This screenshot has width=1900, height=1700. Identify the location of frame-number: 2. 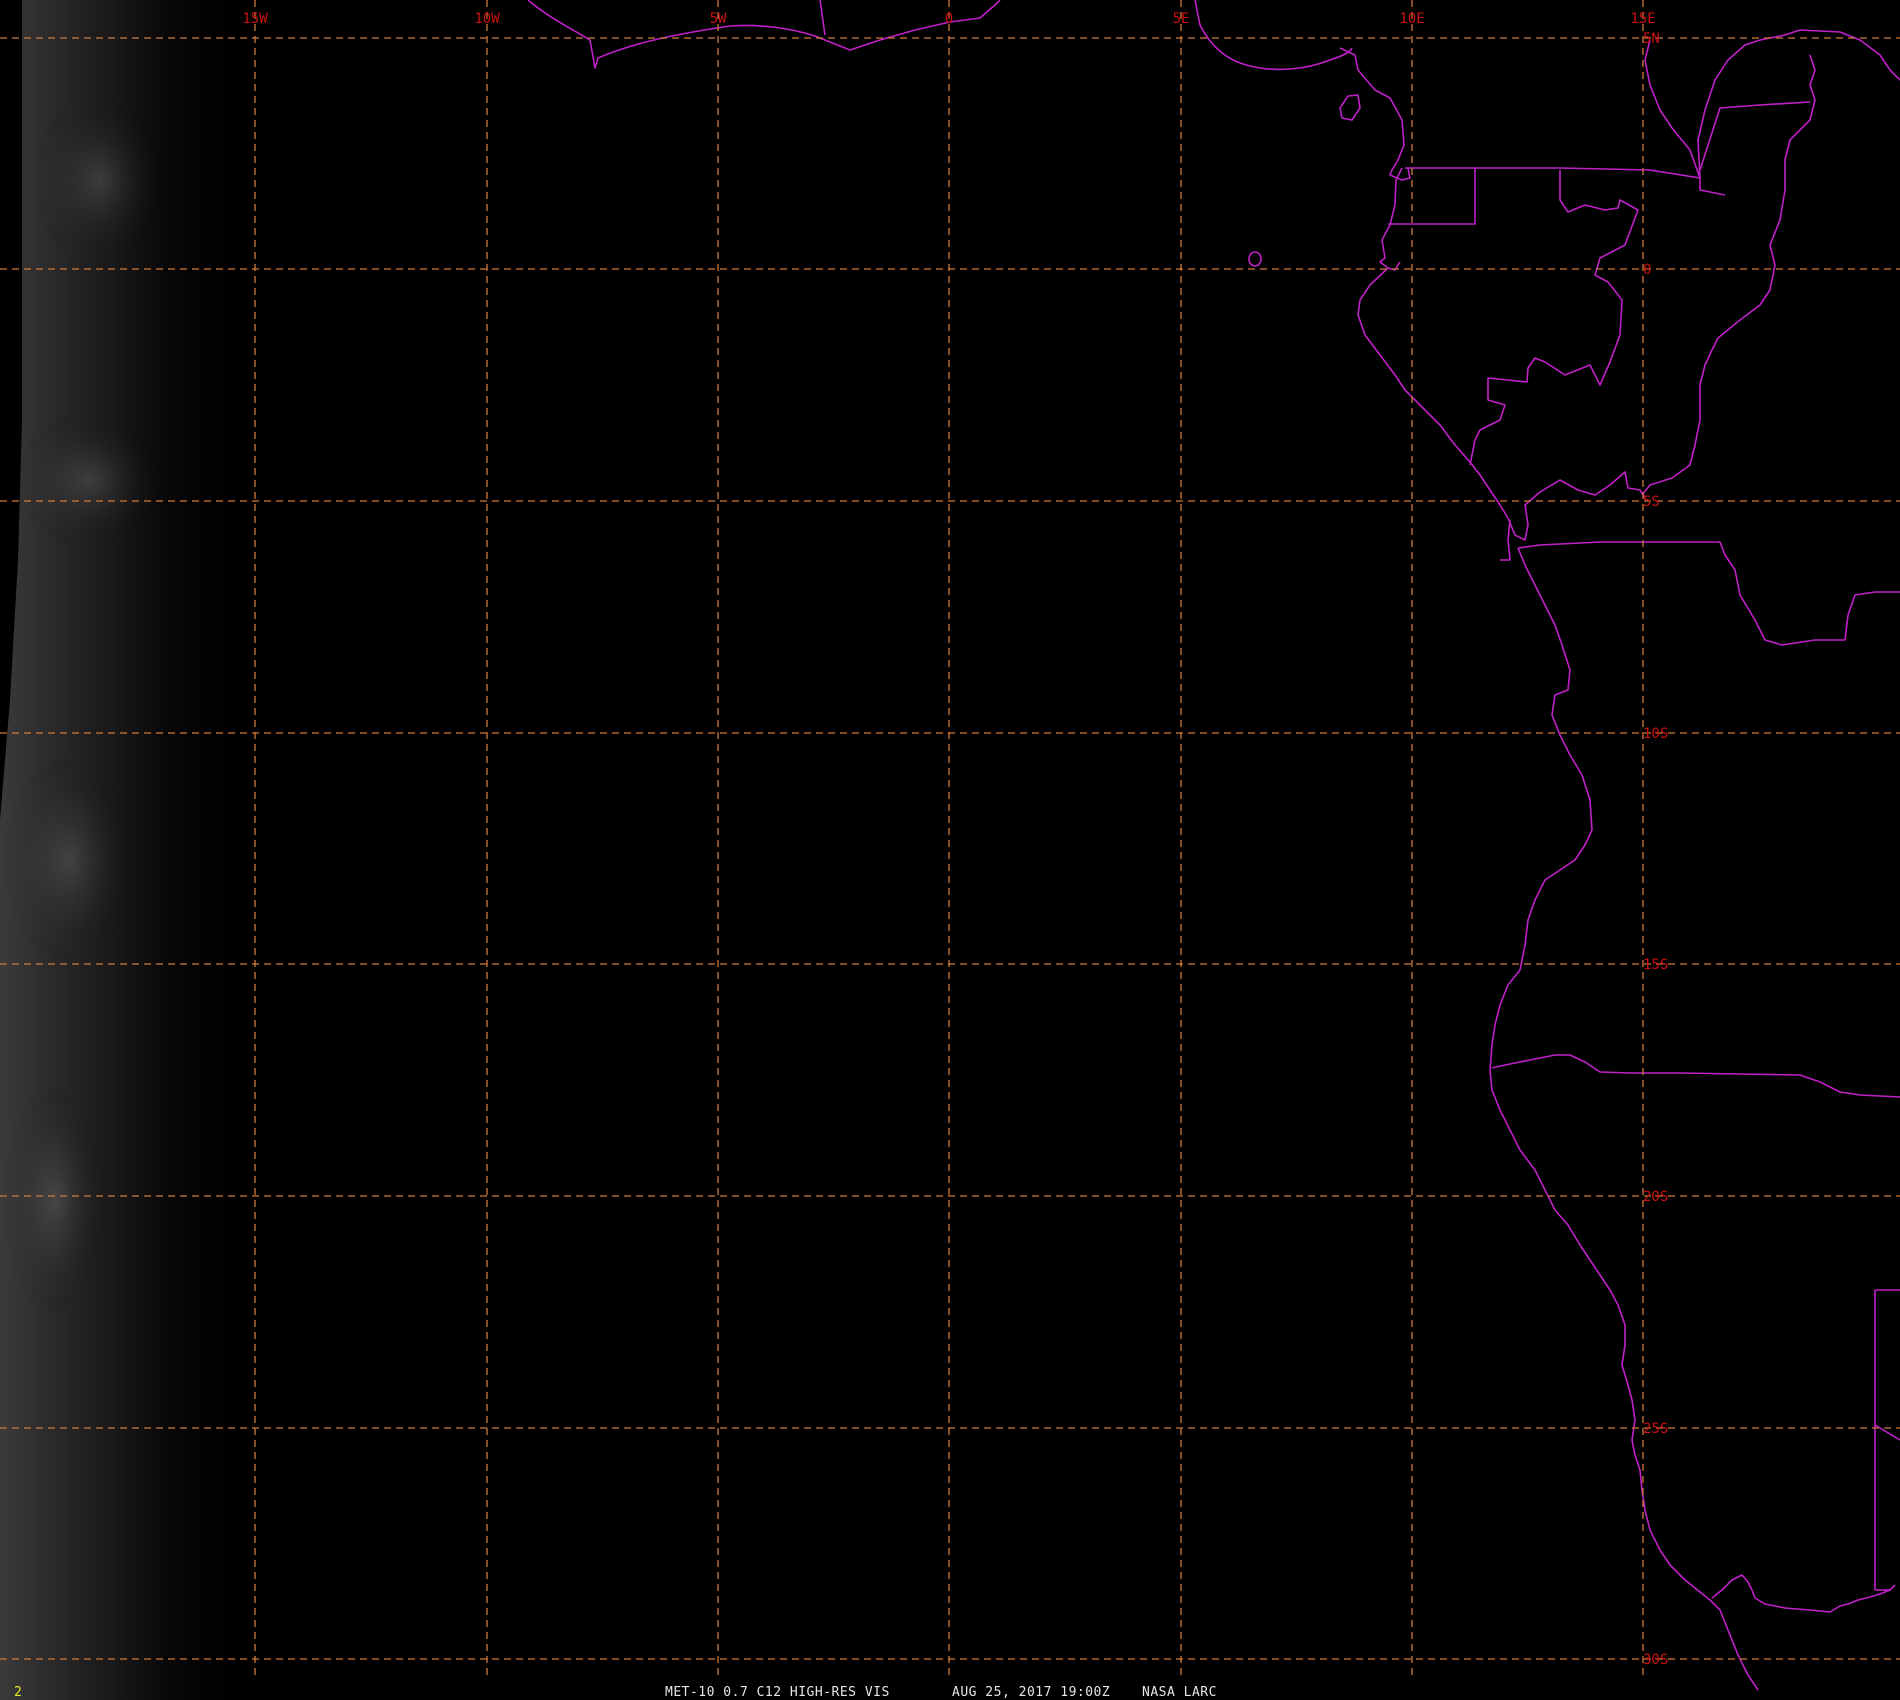
(18, 1692).